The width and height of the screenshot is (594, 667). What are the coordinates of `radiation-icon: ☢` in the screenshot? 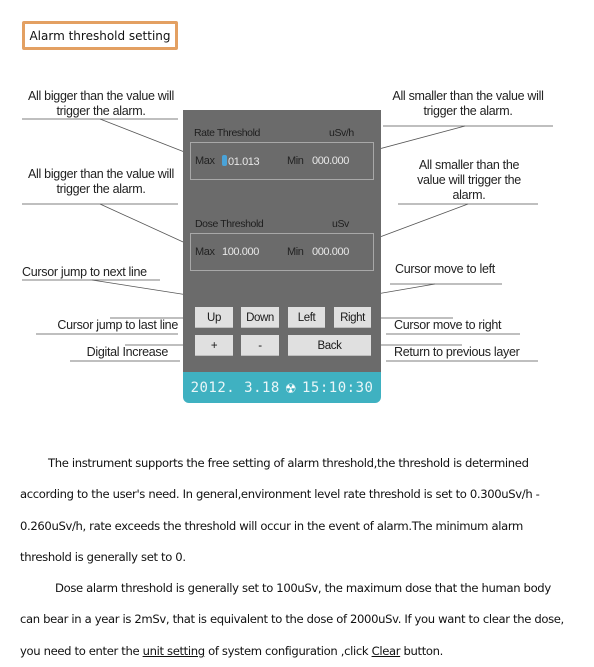 It's located at (290, 387).